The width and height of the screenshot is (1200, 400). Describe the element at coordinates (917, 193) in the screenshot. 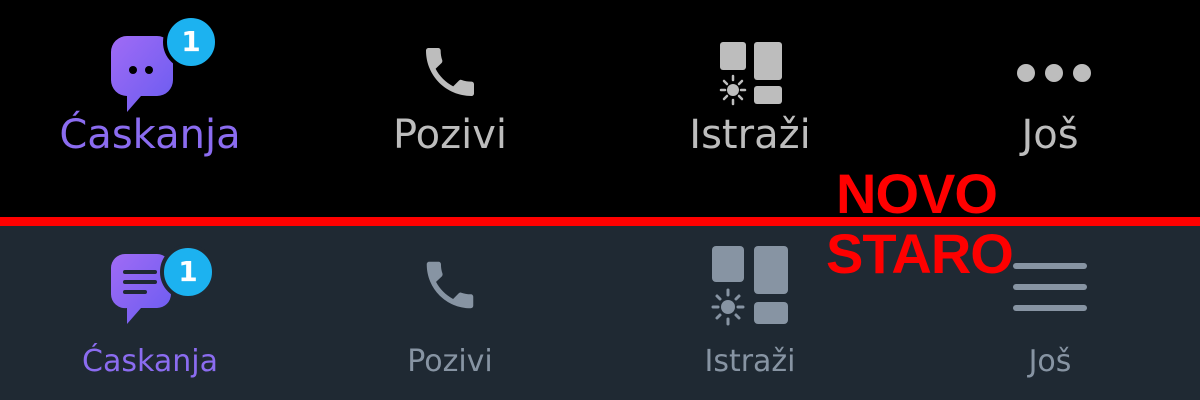

I see `new-version-tag: NOVO` at that location.